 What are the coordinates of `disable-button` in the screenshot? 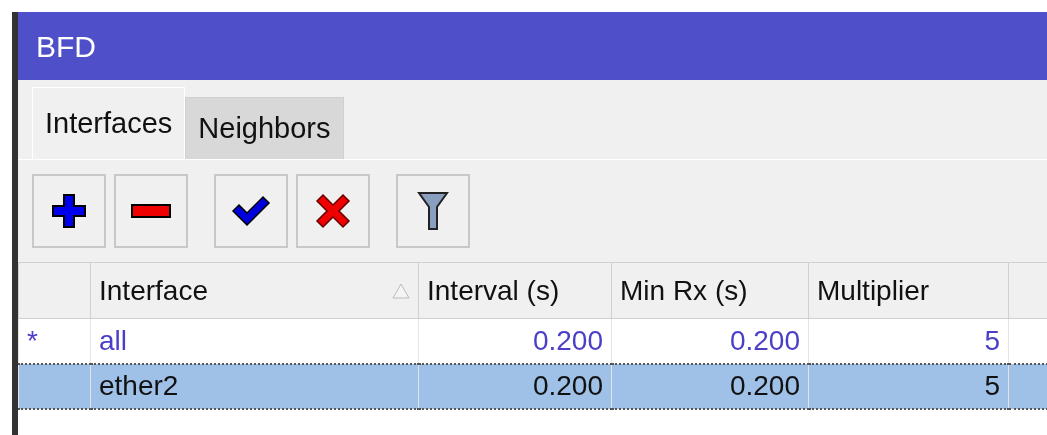 It's located at (333, 211).